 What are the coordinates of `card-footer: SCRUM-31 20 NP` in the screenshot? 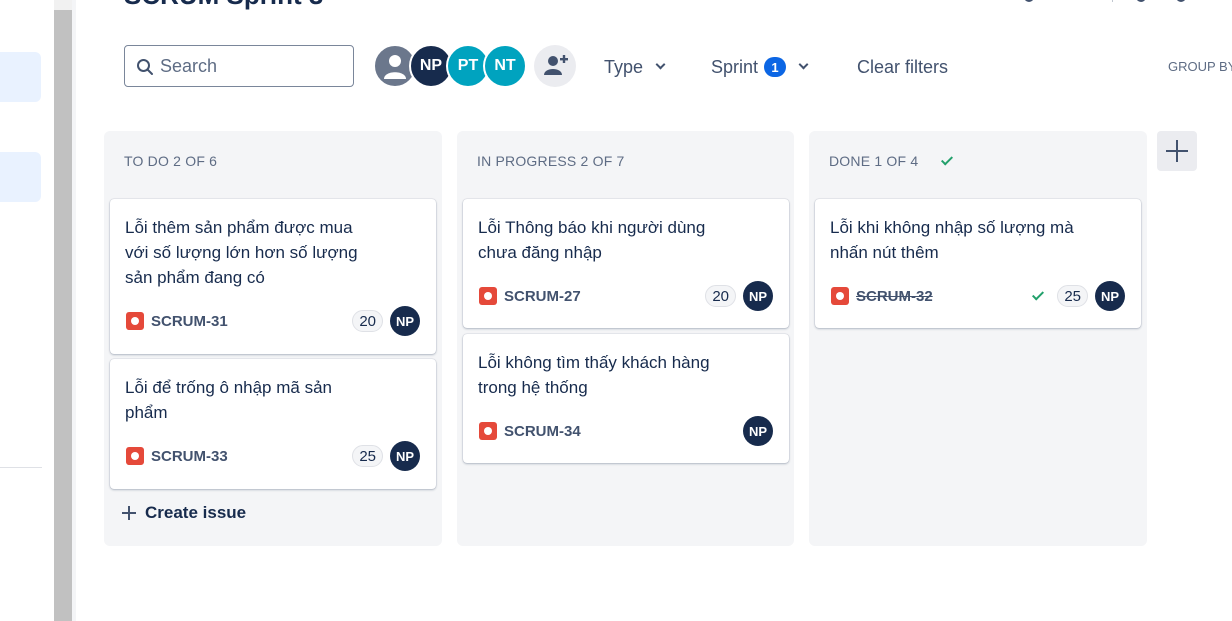 It's located at (273, 321).